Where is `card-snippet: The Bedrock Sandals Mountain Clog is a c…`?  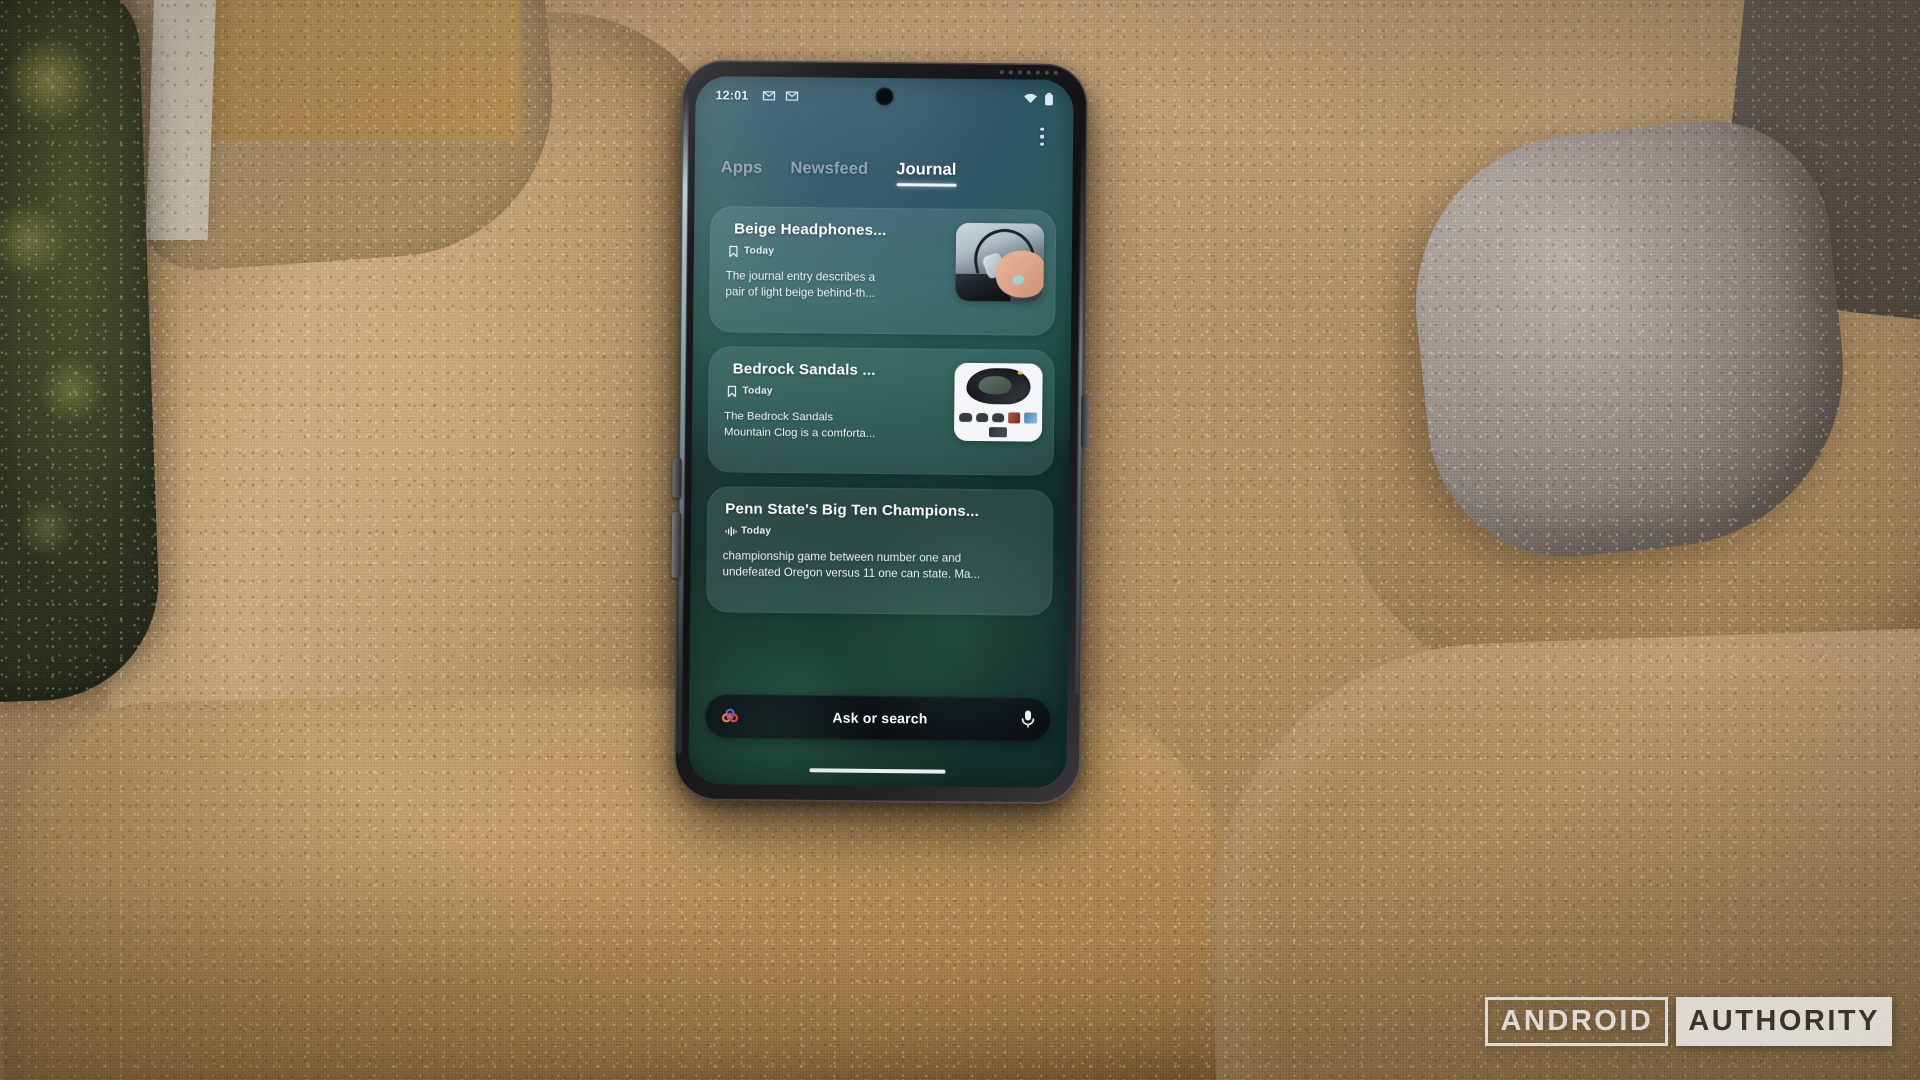
card-snippet: The Bedrock Sandals Mountain Clog is a c… is located at coordinates (799, 425).